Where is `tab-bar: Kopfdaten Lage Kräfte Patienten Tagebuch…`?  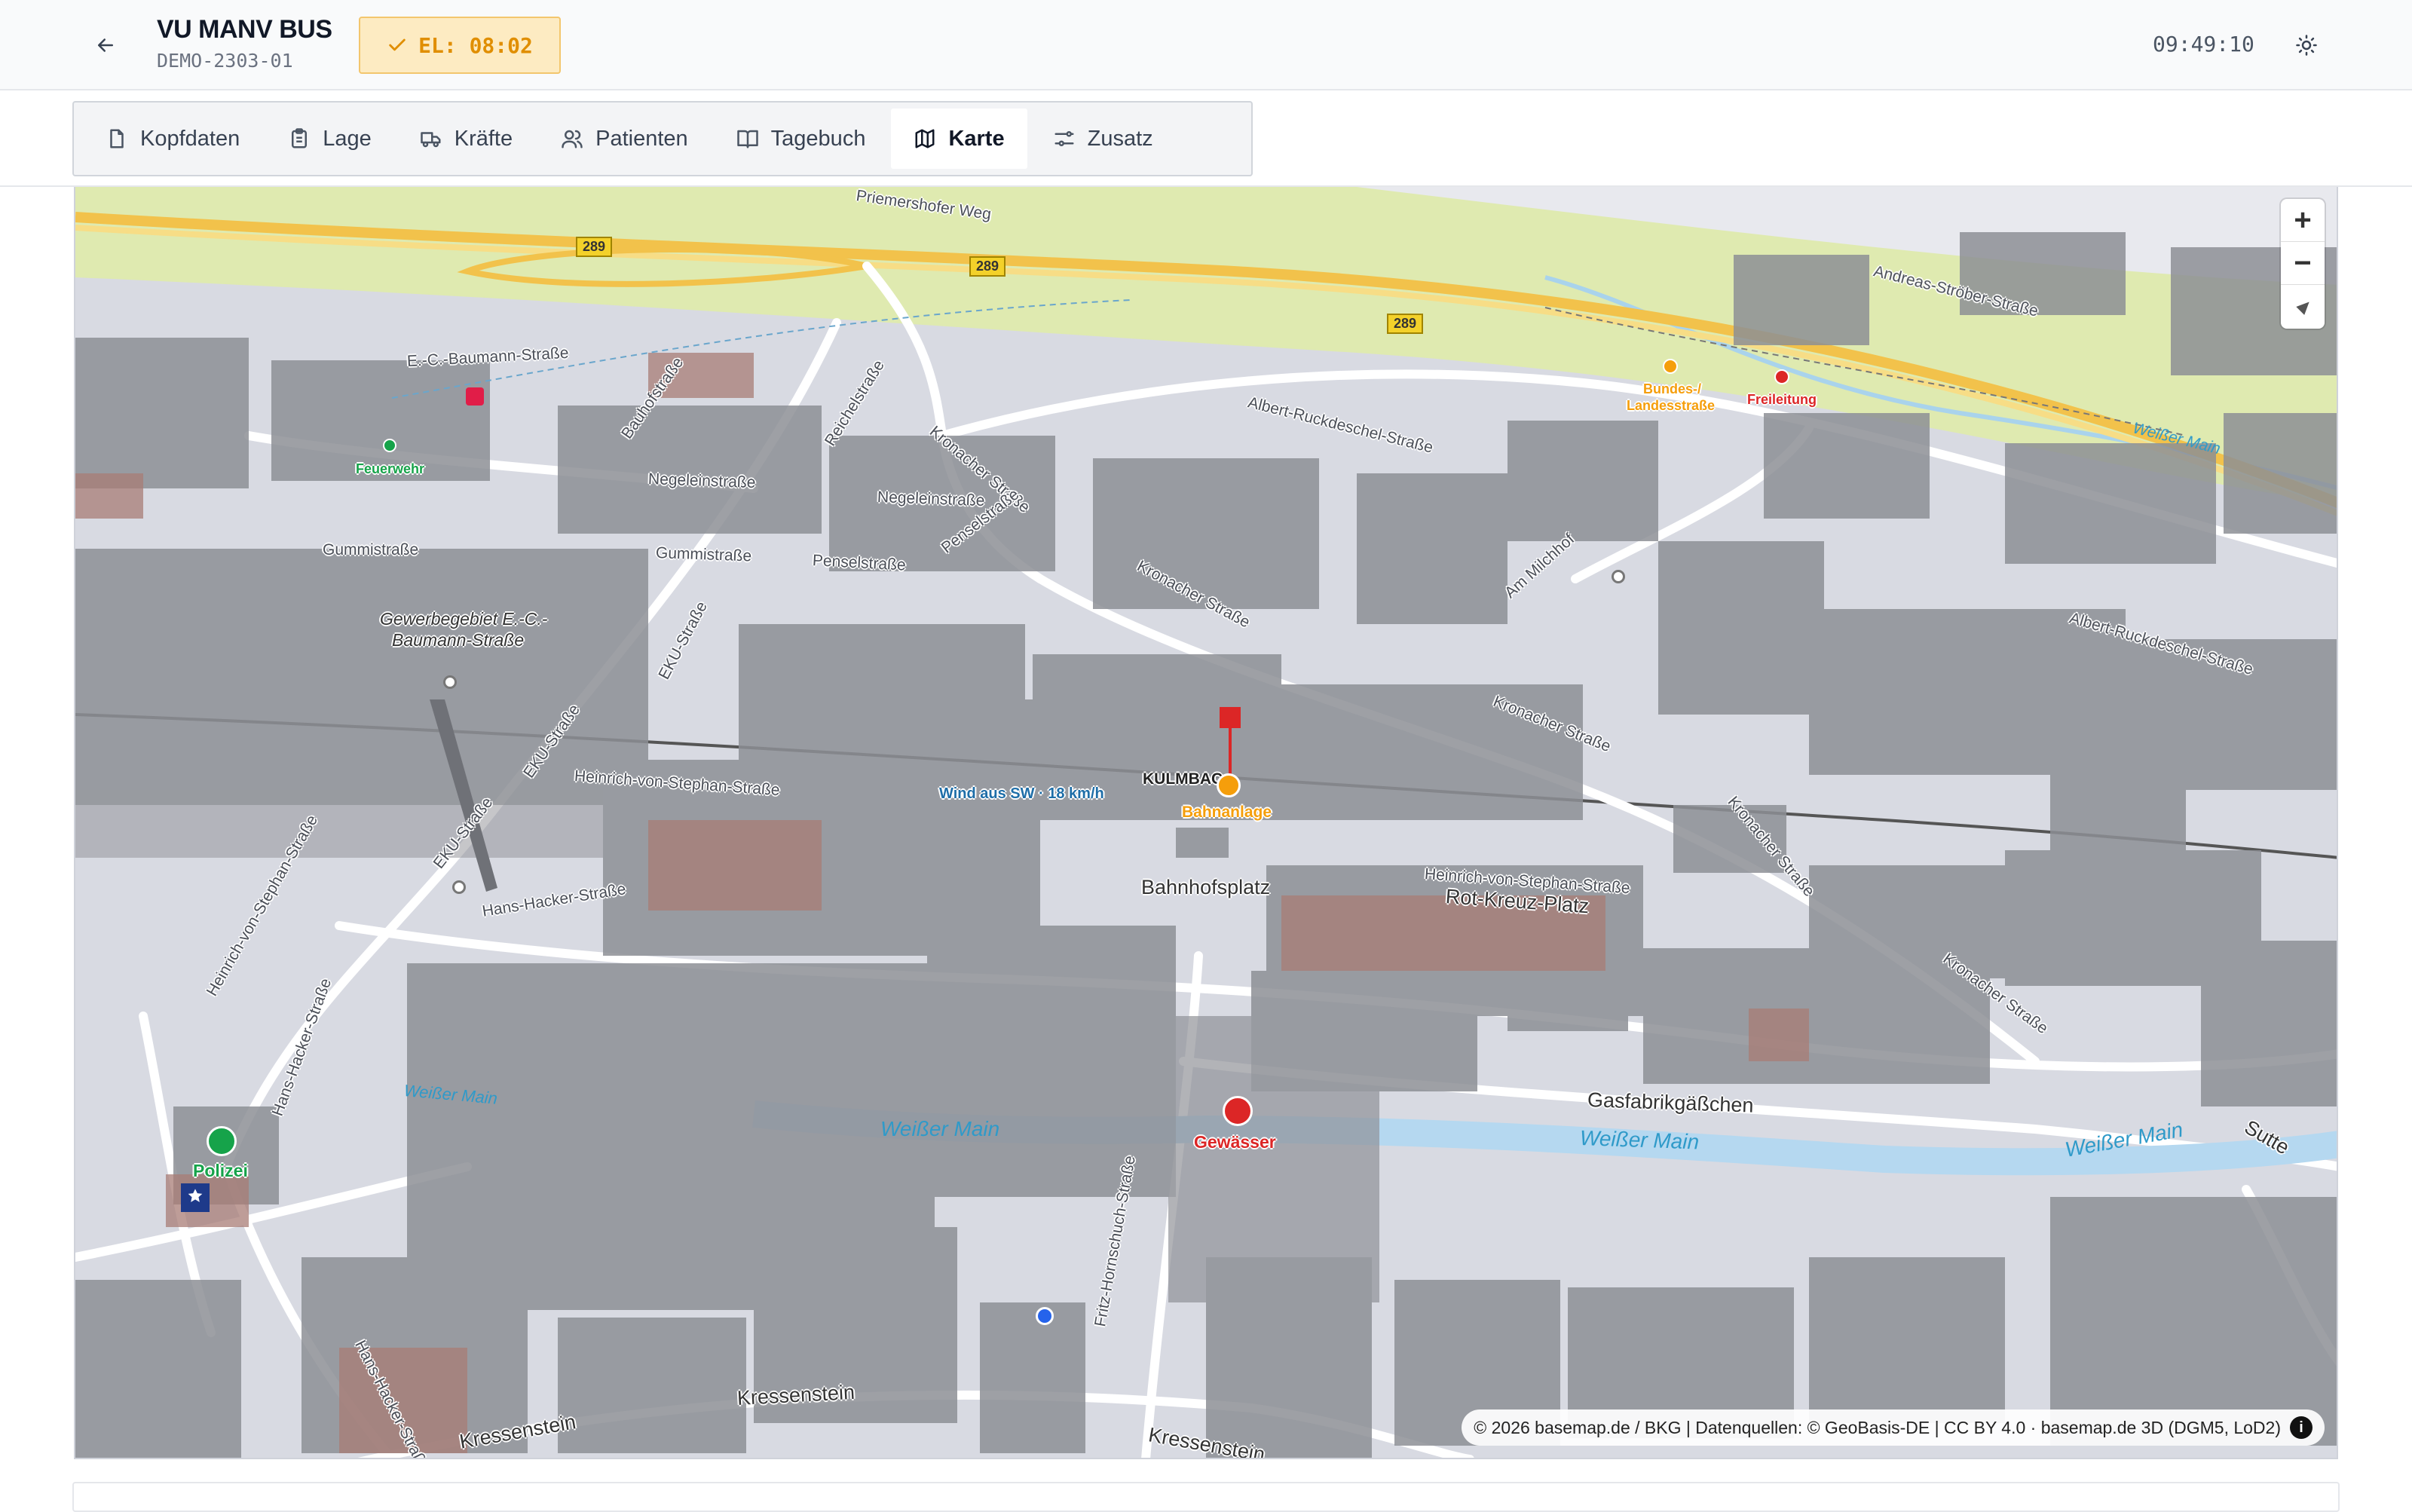 tab-bar: Kopfdaten Lage Kräfte Patienten Tagebuch… is located at coordinates (662, 138).